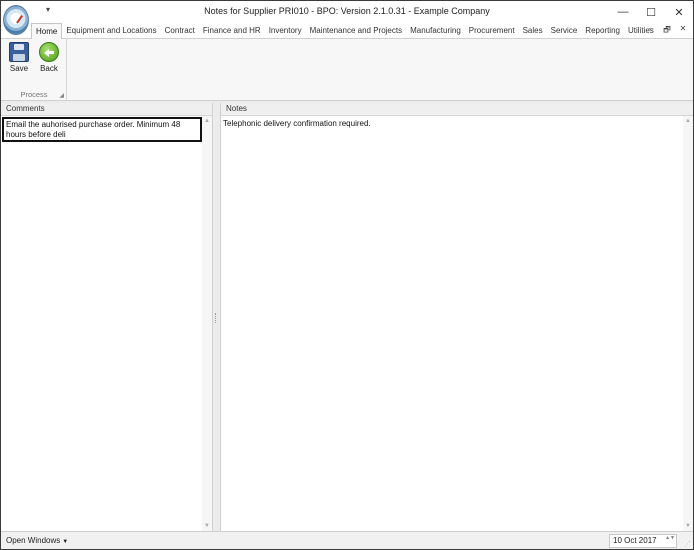  I want to click on notes-header: Notes, so click(457, 109).